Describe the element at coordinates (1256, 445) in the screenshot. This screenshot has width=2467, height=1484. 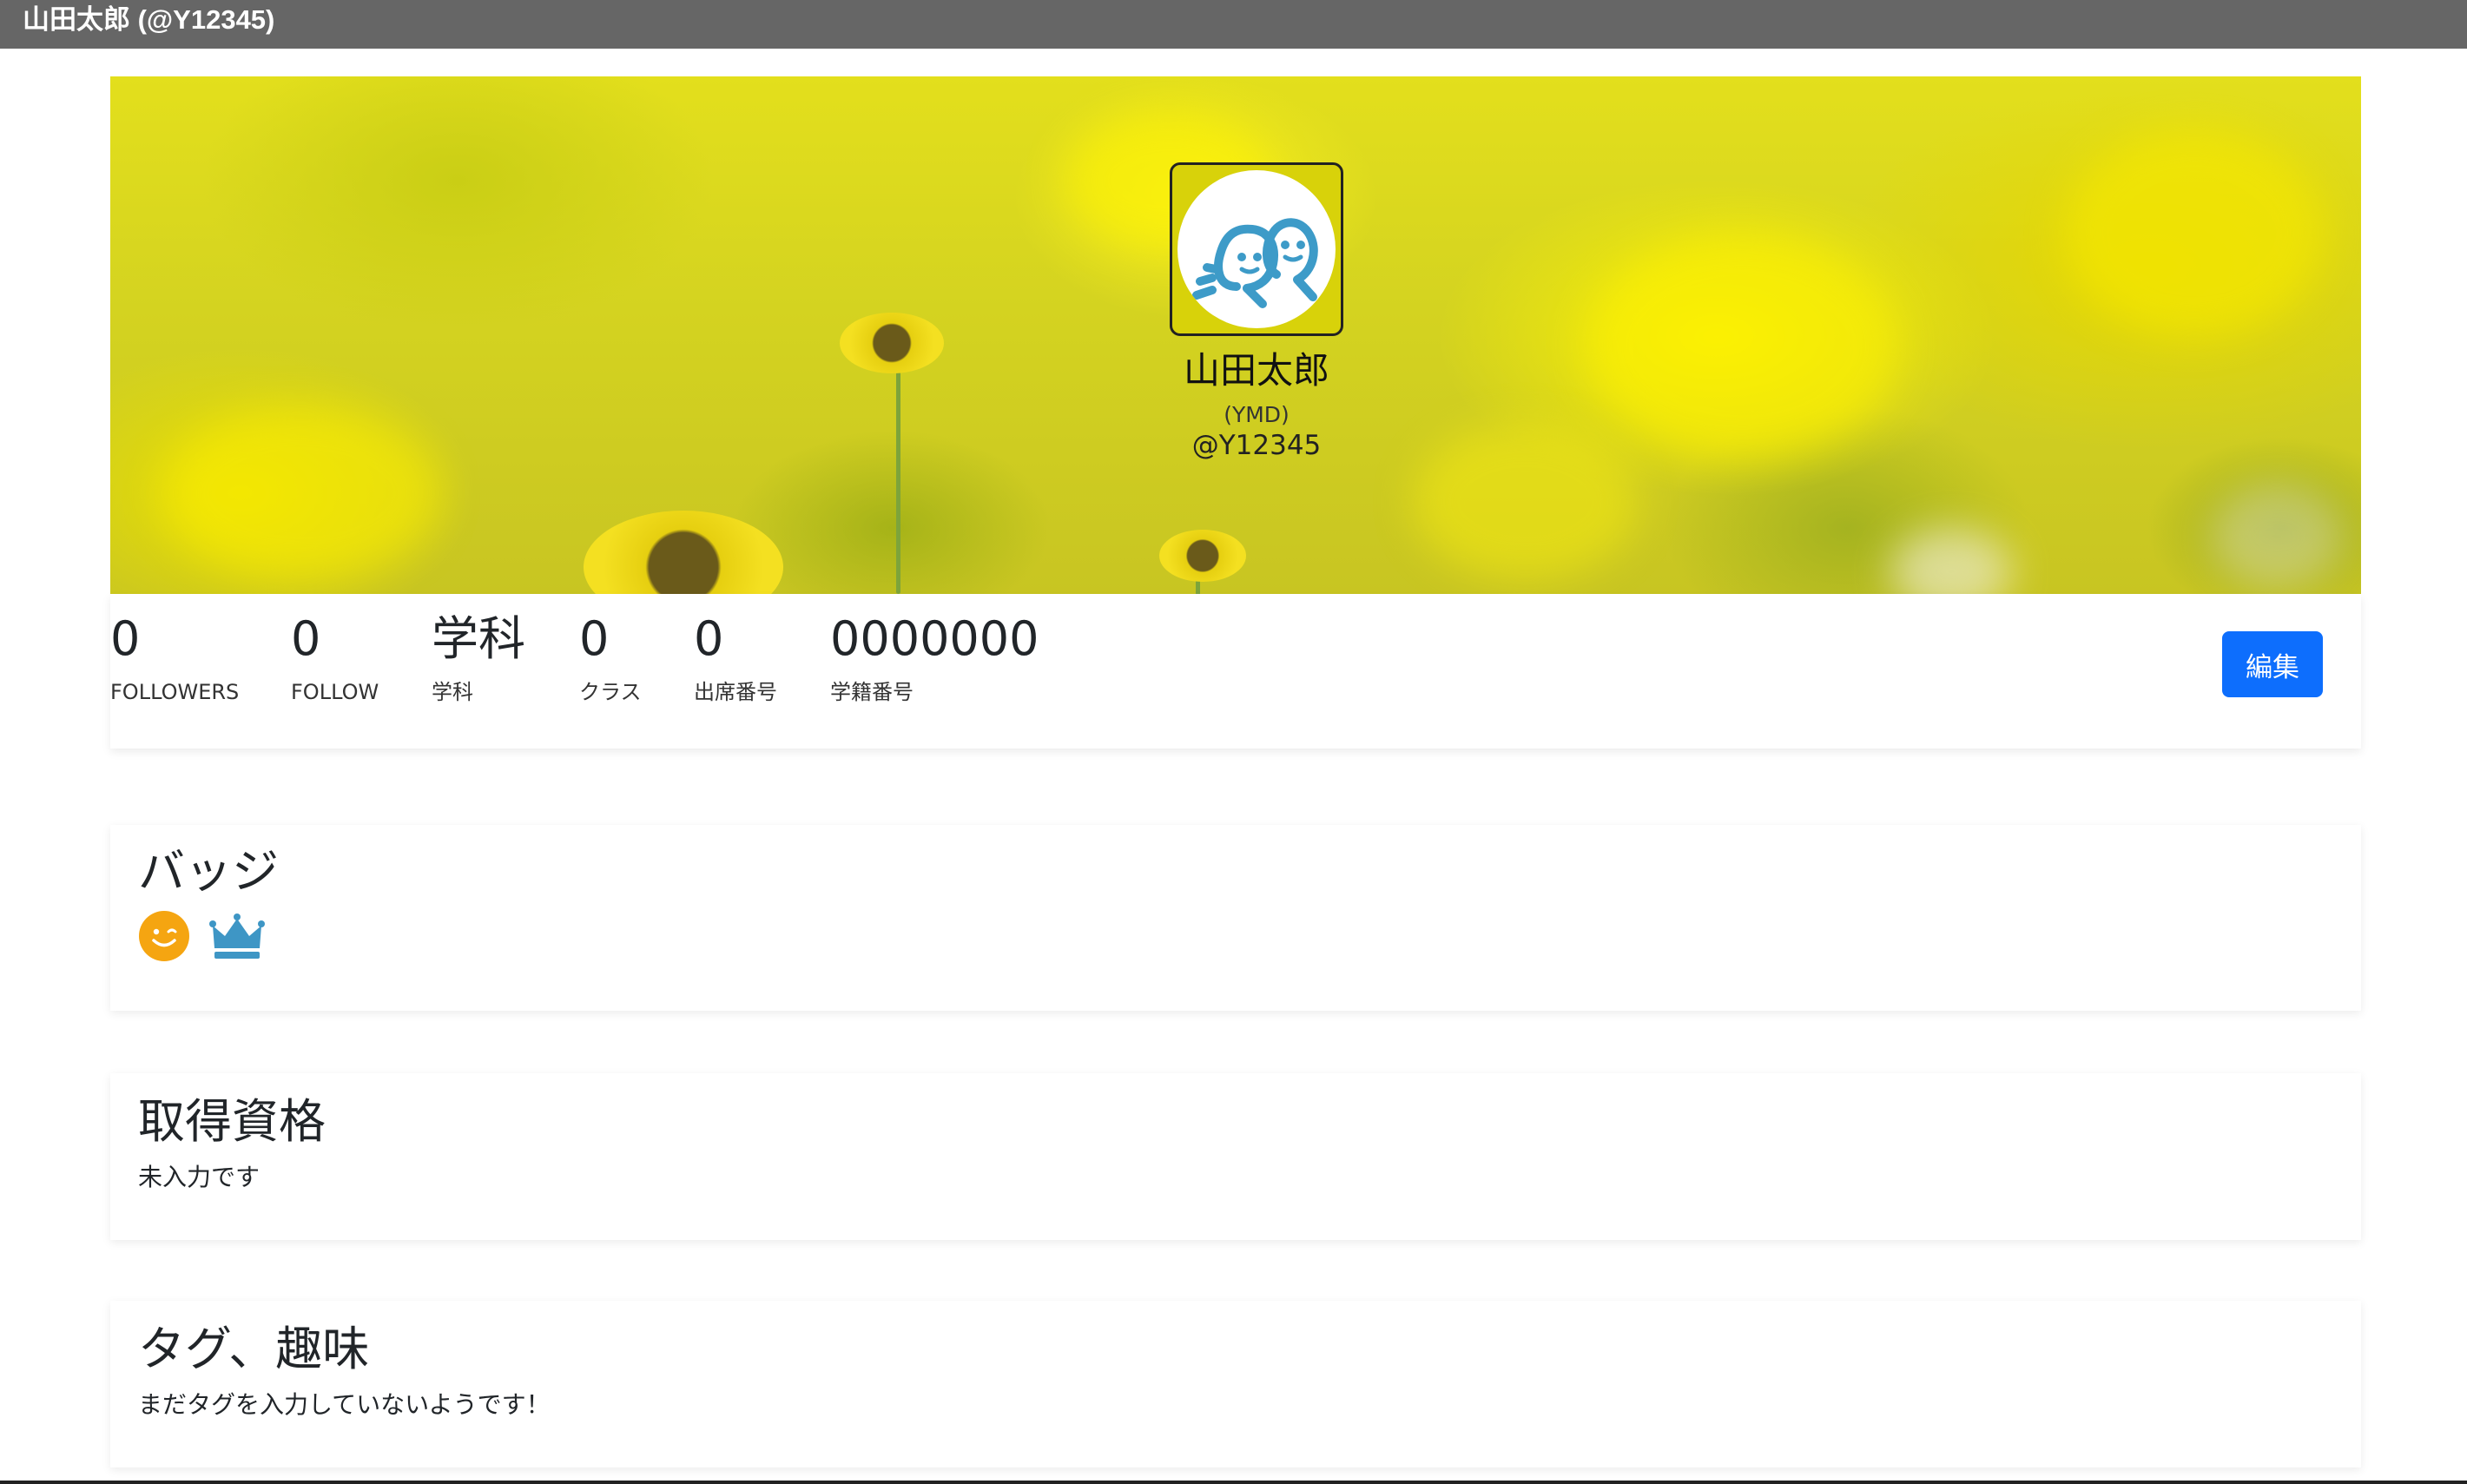
I see `profile-handle: @Y12345` at that location.